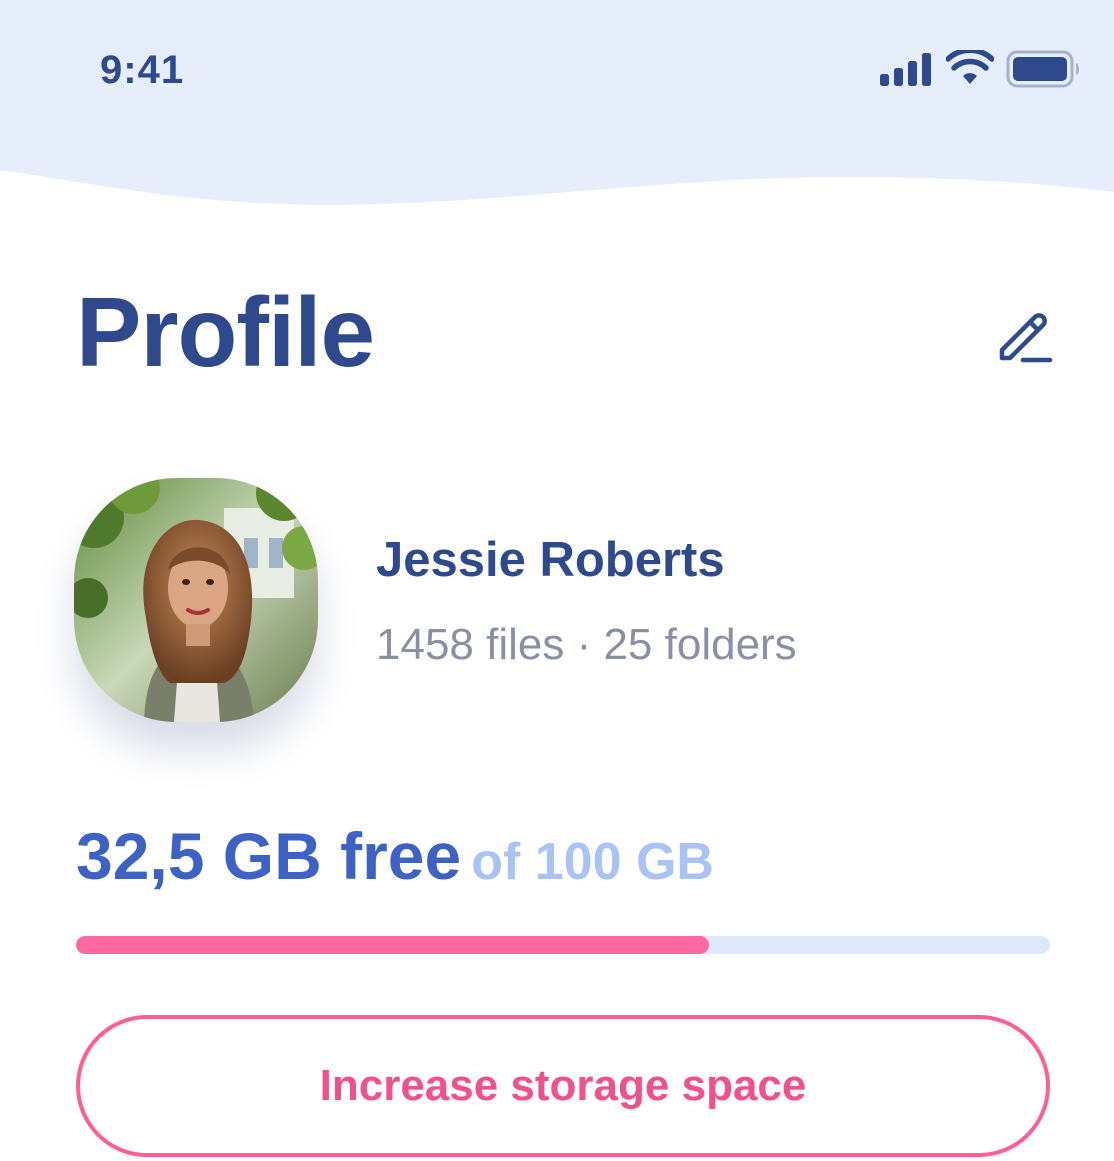 The image size is (1114, 1161). Describe the element at coordinates (557, 70) in the screenshot. I see `status-bar: 9:41` at that location.